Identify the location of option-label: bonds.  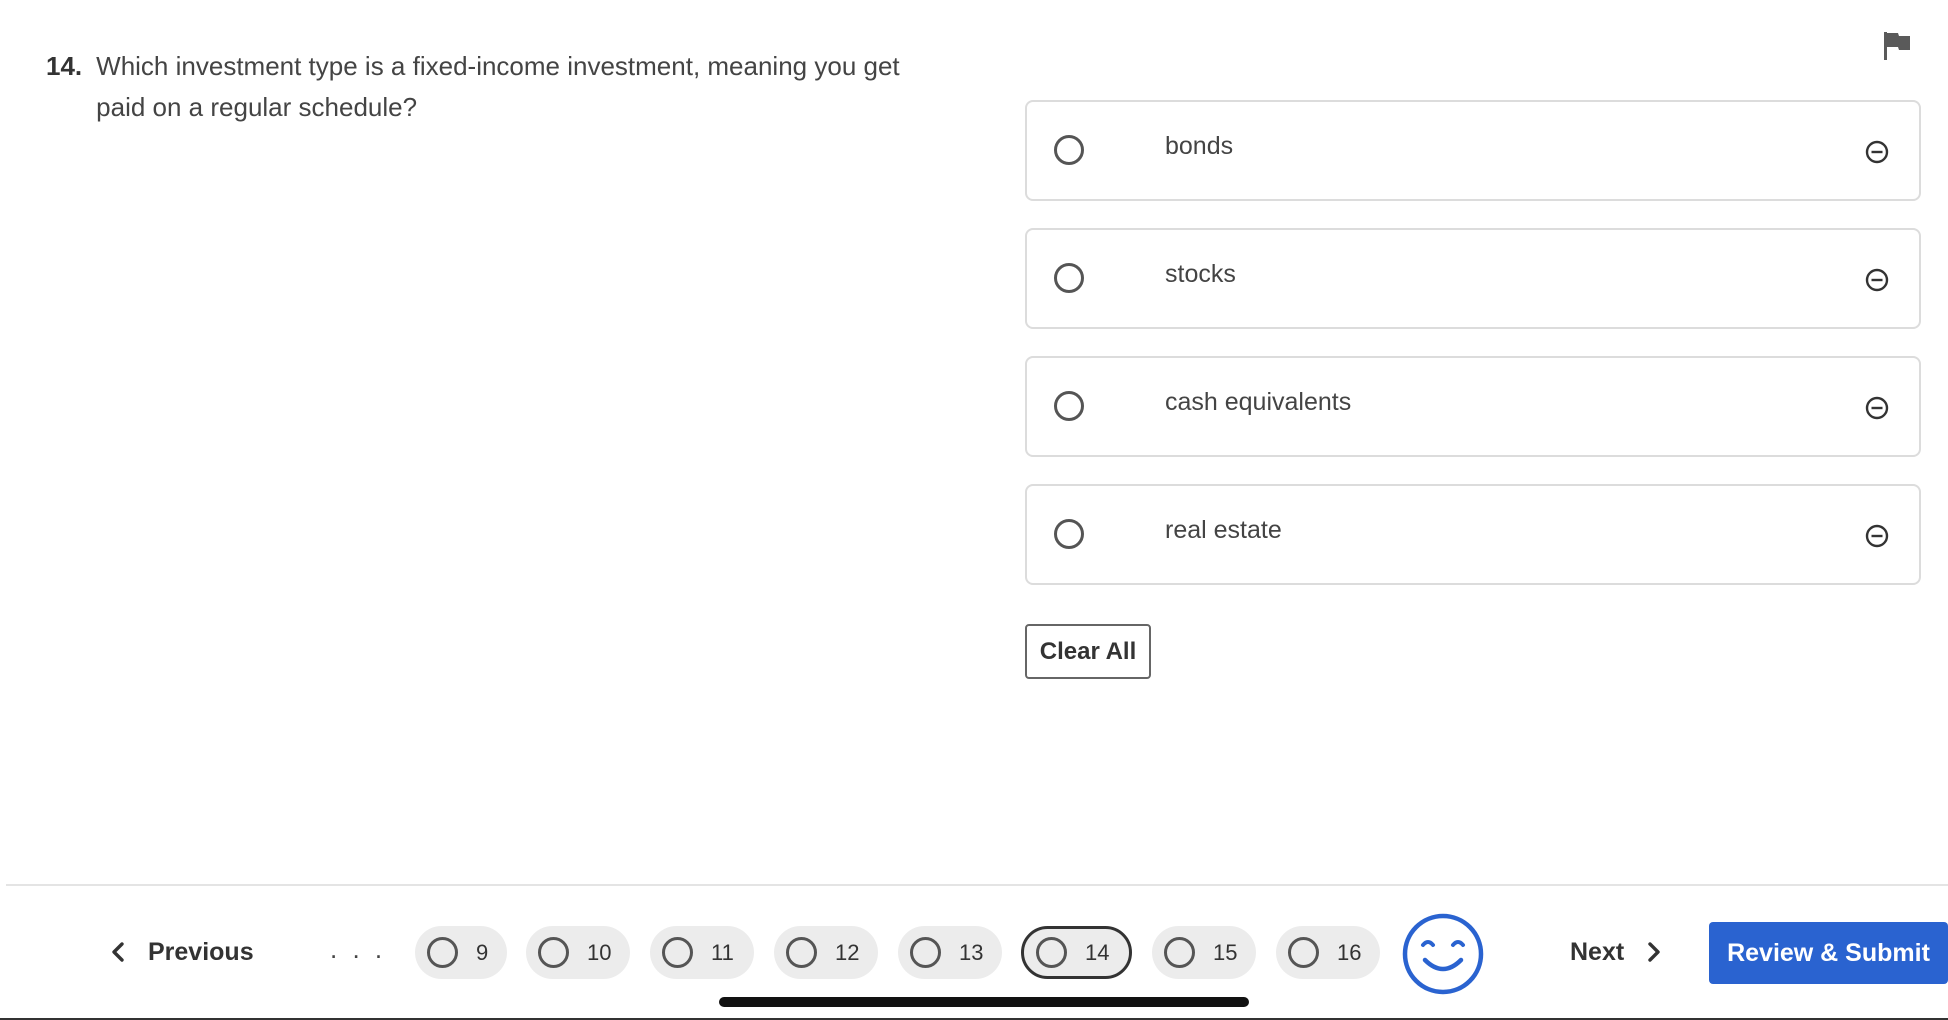
(1199, 146).